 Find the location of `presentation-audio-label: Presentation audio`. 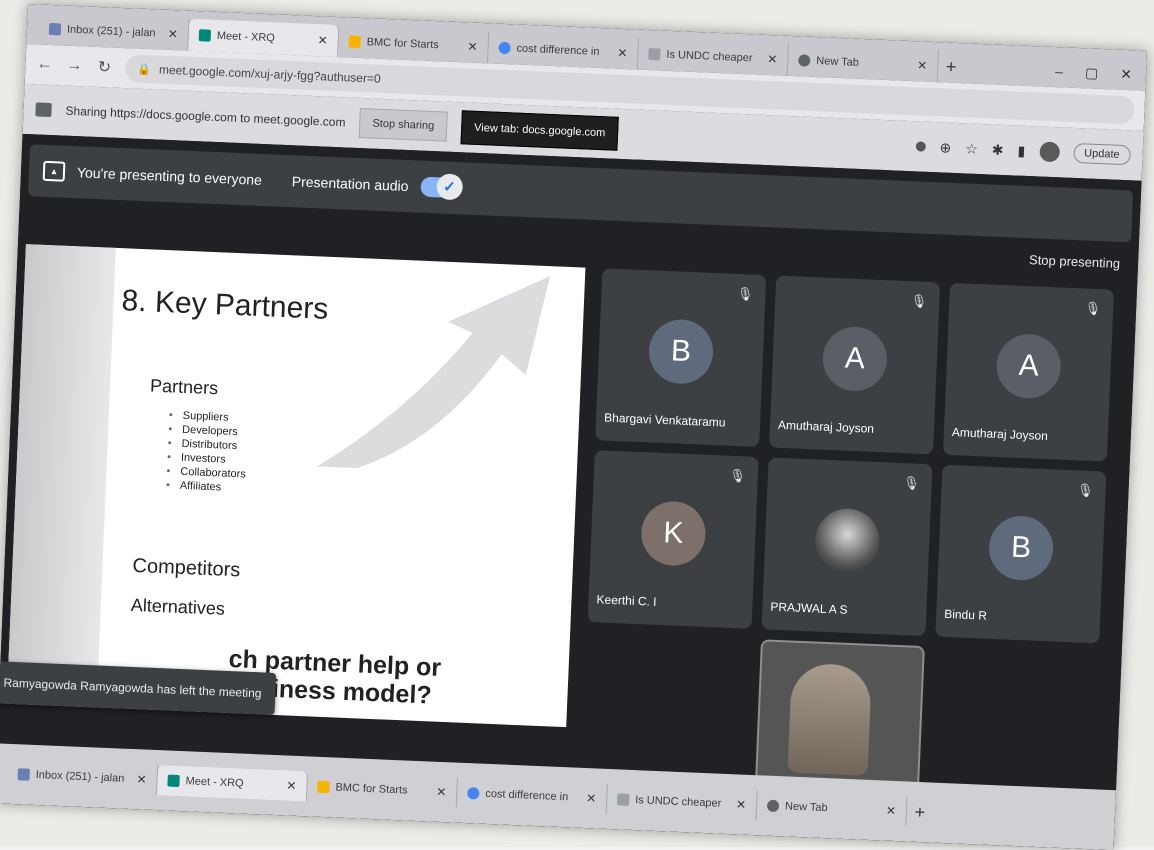

presentation-audio-label: Presentation audio is located at coordinates (350, 184).